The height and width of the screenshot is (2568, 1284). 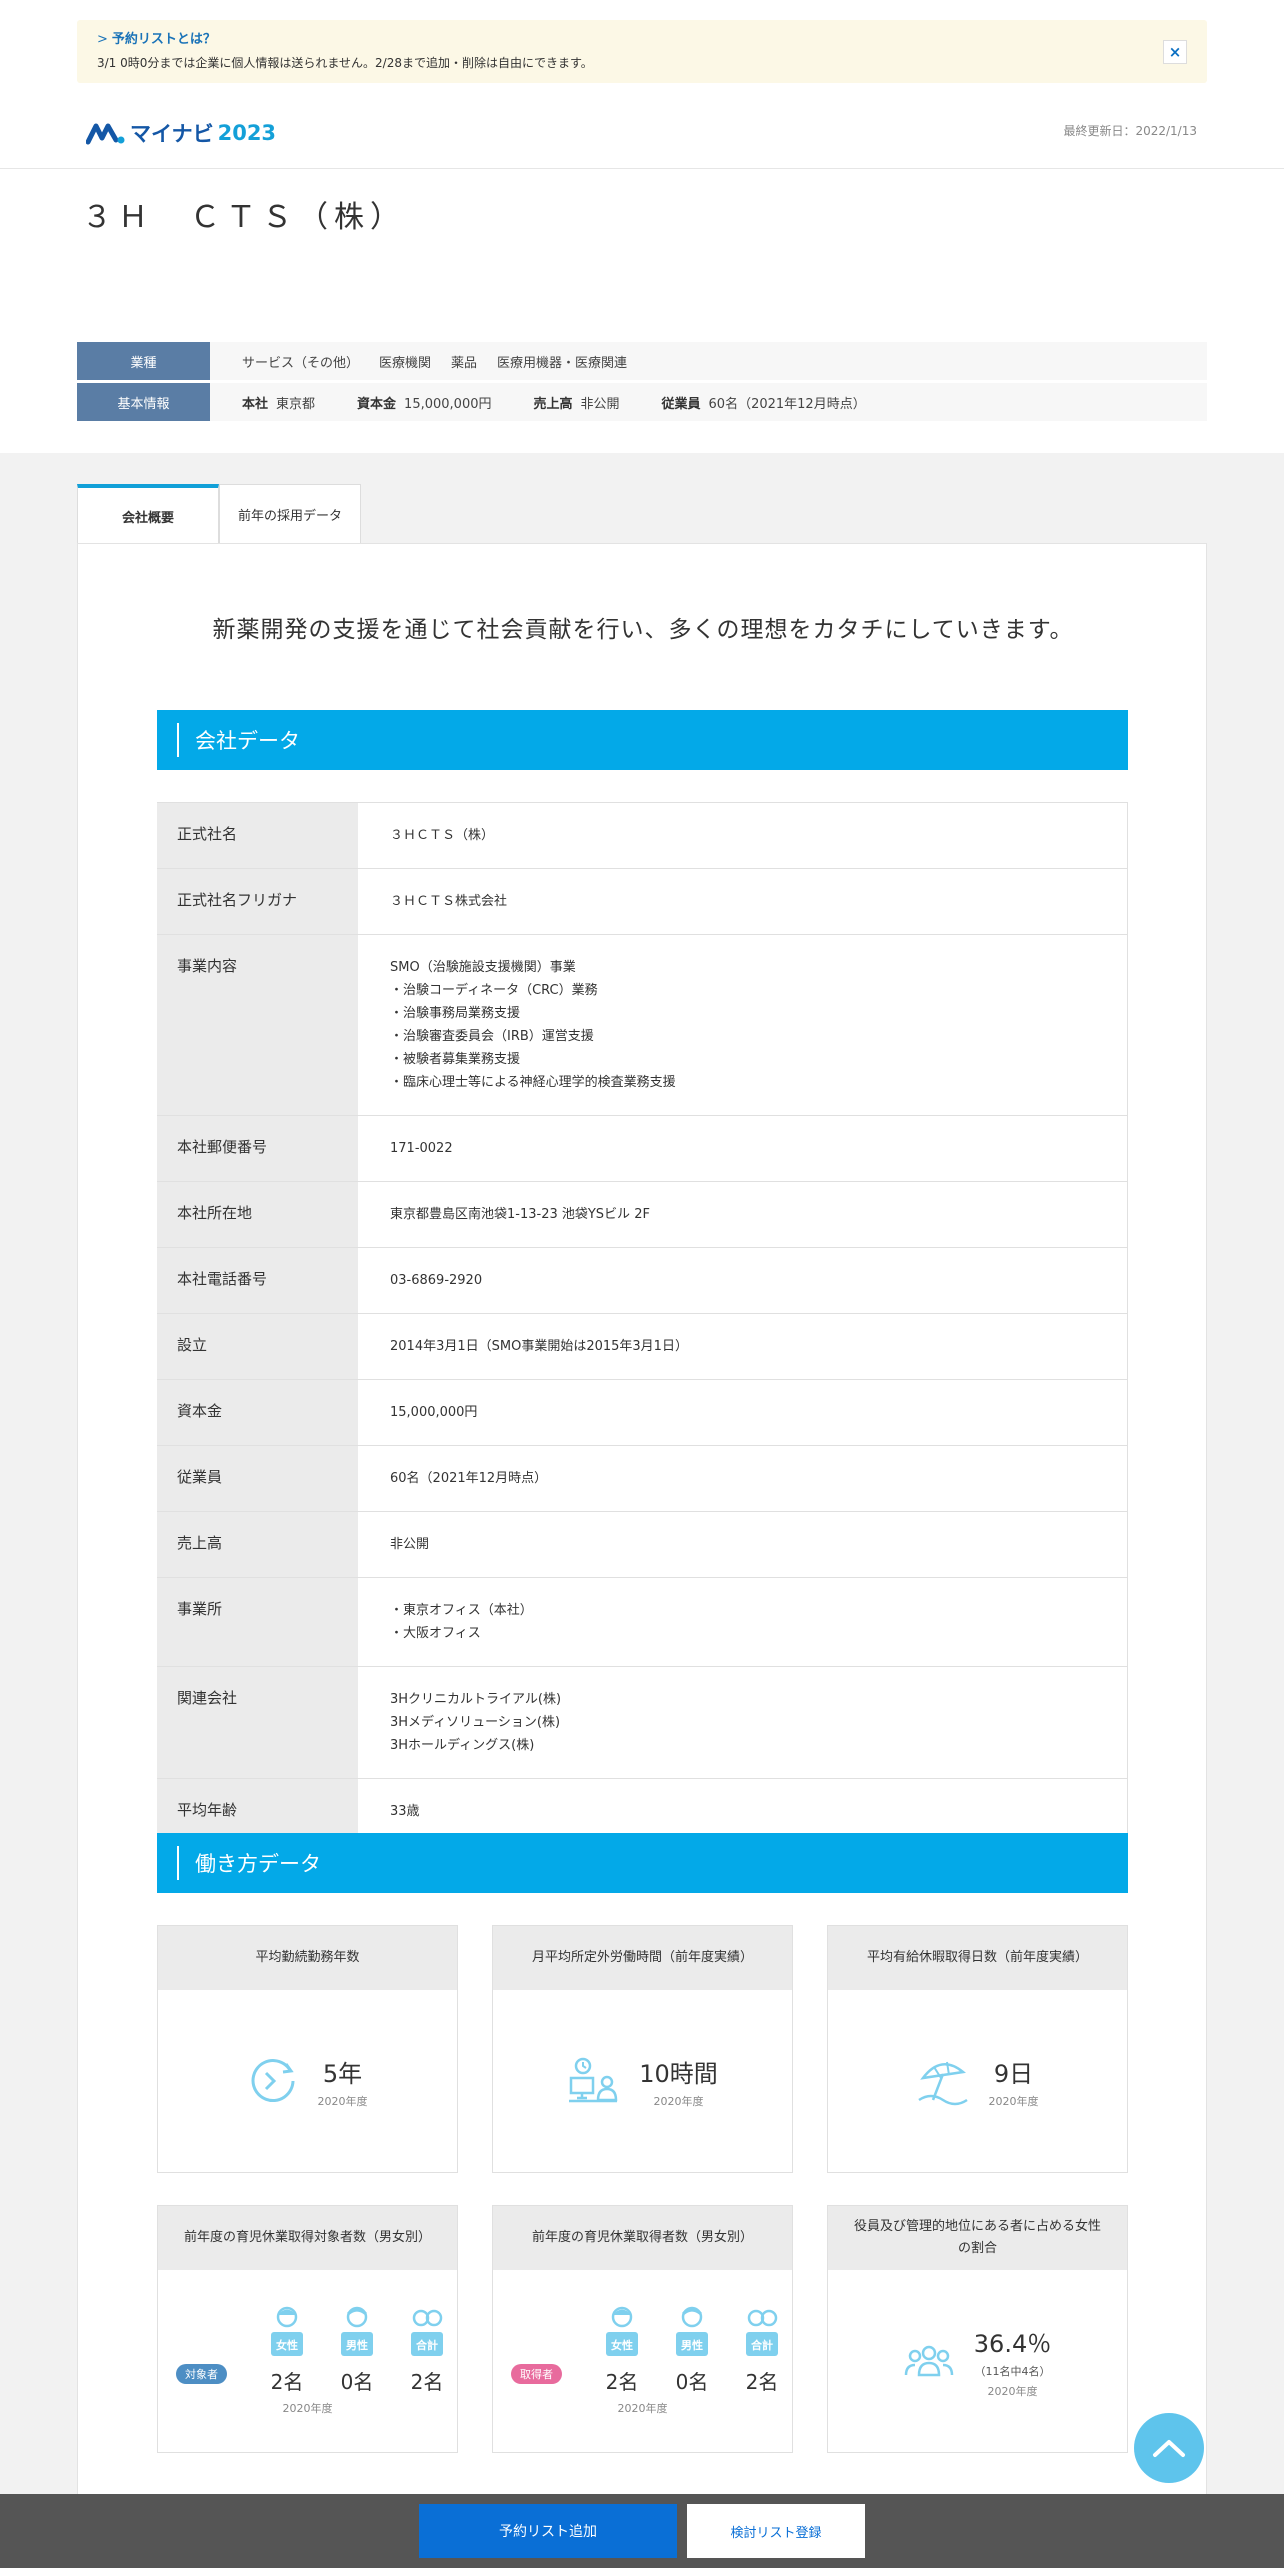 I want to click on hq-info: 本社 東京都, so click(x=279, y=404).